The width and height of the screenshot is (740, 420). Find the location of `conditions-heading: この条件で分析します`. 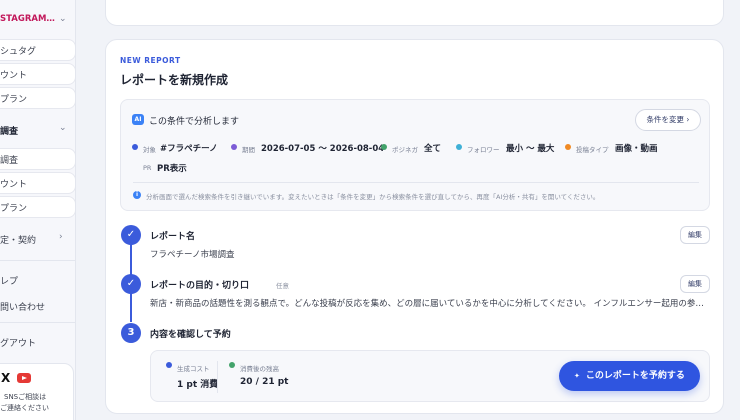

conditions-heading: この条件で分析します is located at coordinates (194, 122).